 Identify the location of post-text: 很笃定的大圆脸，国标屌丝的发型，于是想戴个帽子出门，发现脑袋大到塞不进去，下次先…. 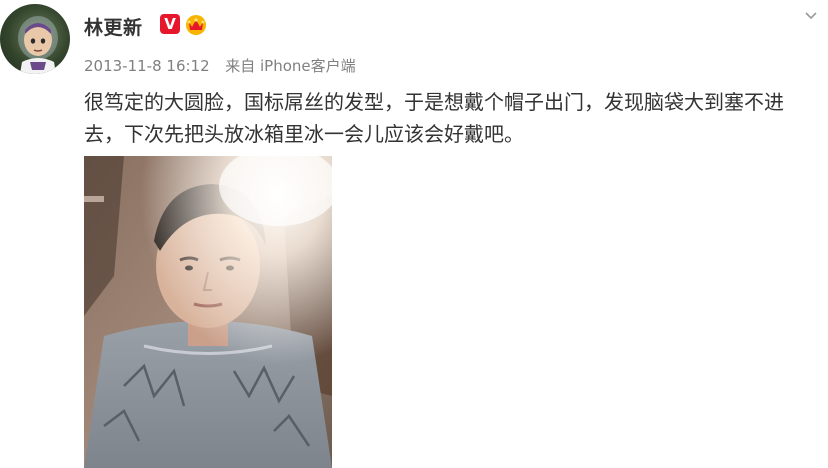
(434, 118).